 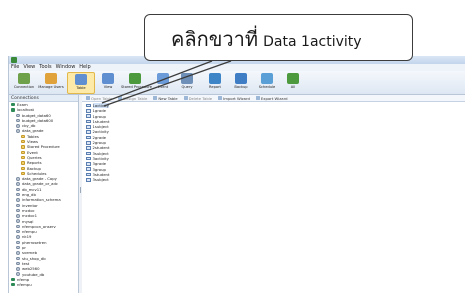 I want to click on toolbar-backup-button: Backup, so click(x=241, y=83).